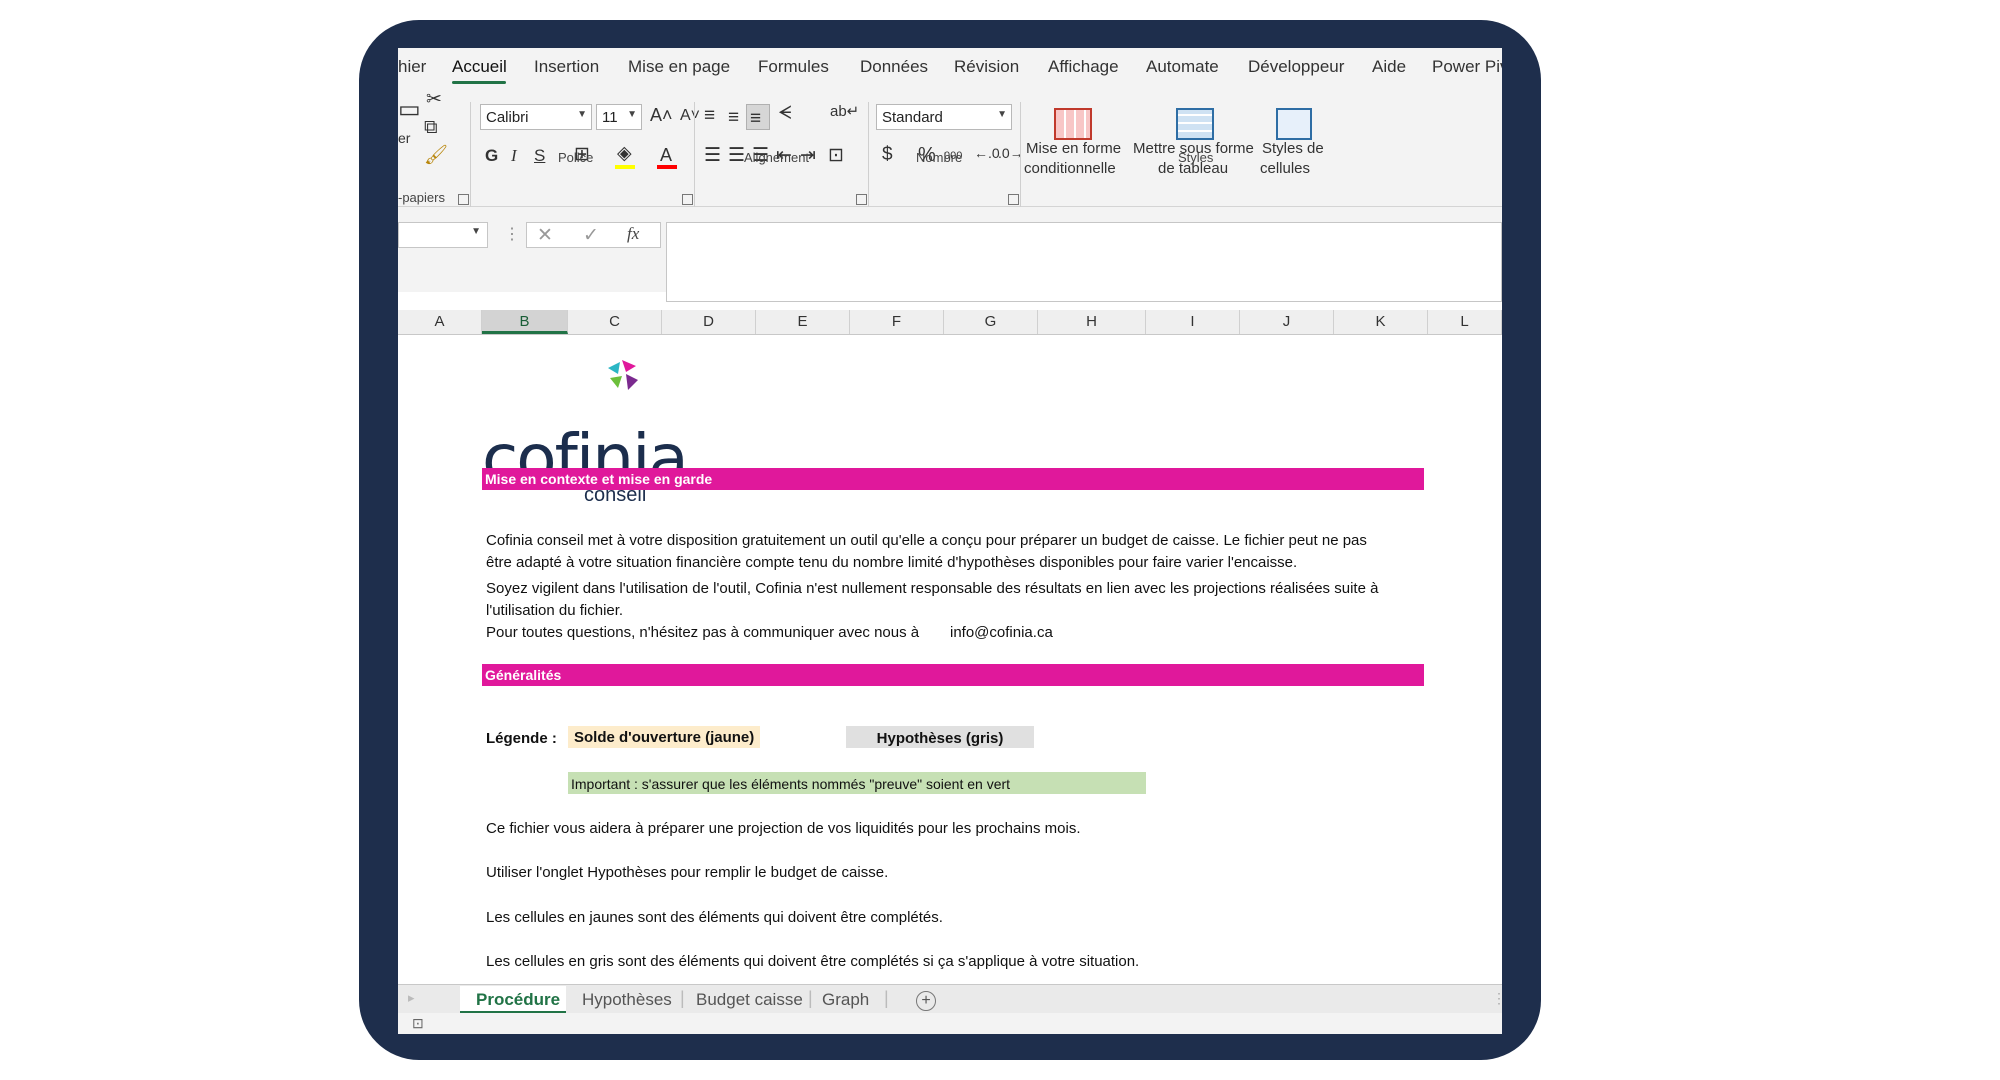 The width and height of the screenshot is (2000, 1080). What do you see at coordinates (1073, 148) in the screenshot?
I see `conditional-formatting-label-1: Mise en forme` at bounding box center [1073, 148].